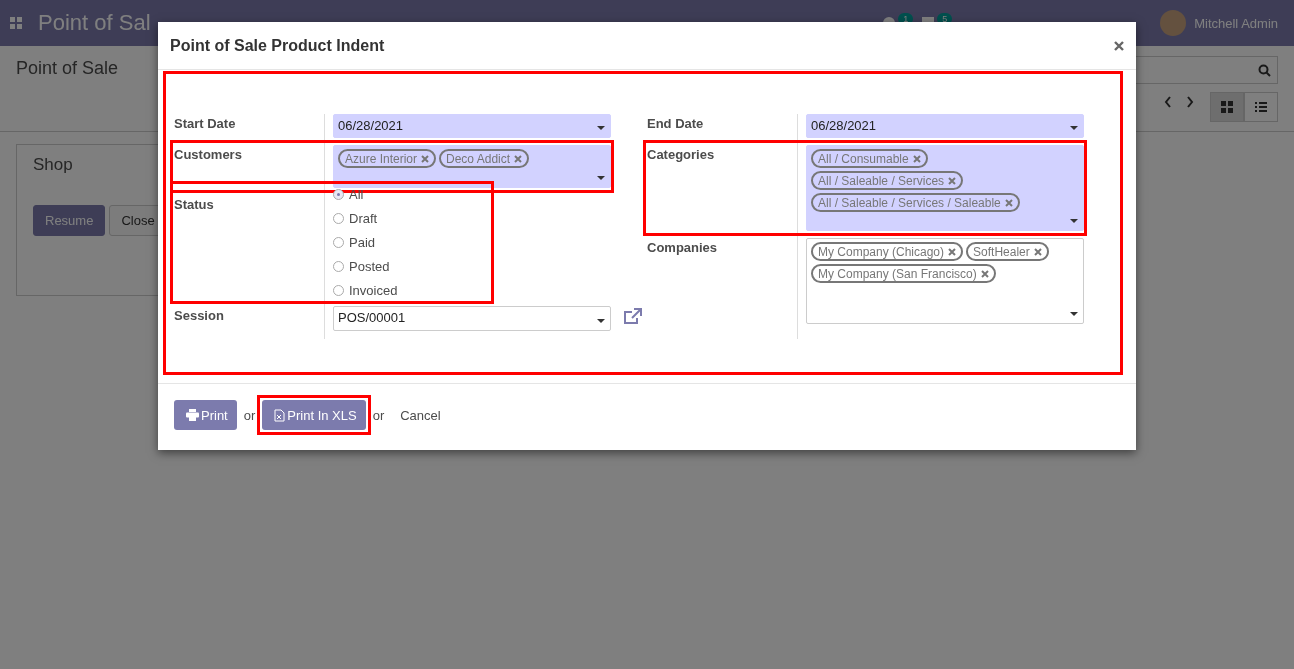 This screenshot has width=1294, height=669. I want to click on printer-icon, so click(192, 415).